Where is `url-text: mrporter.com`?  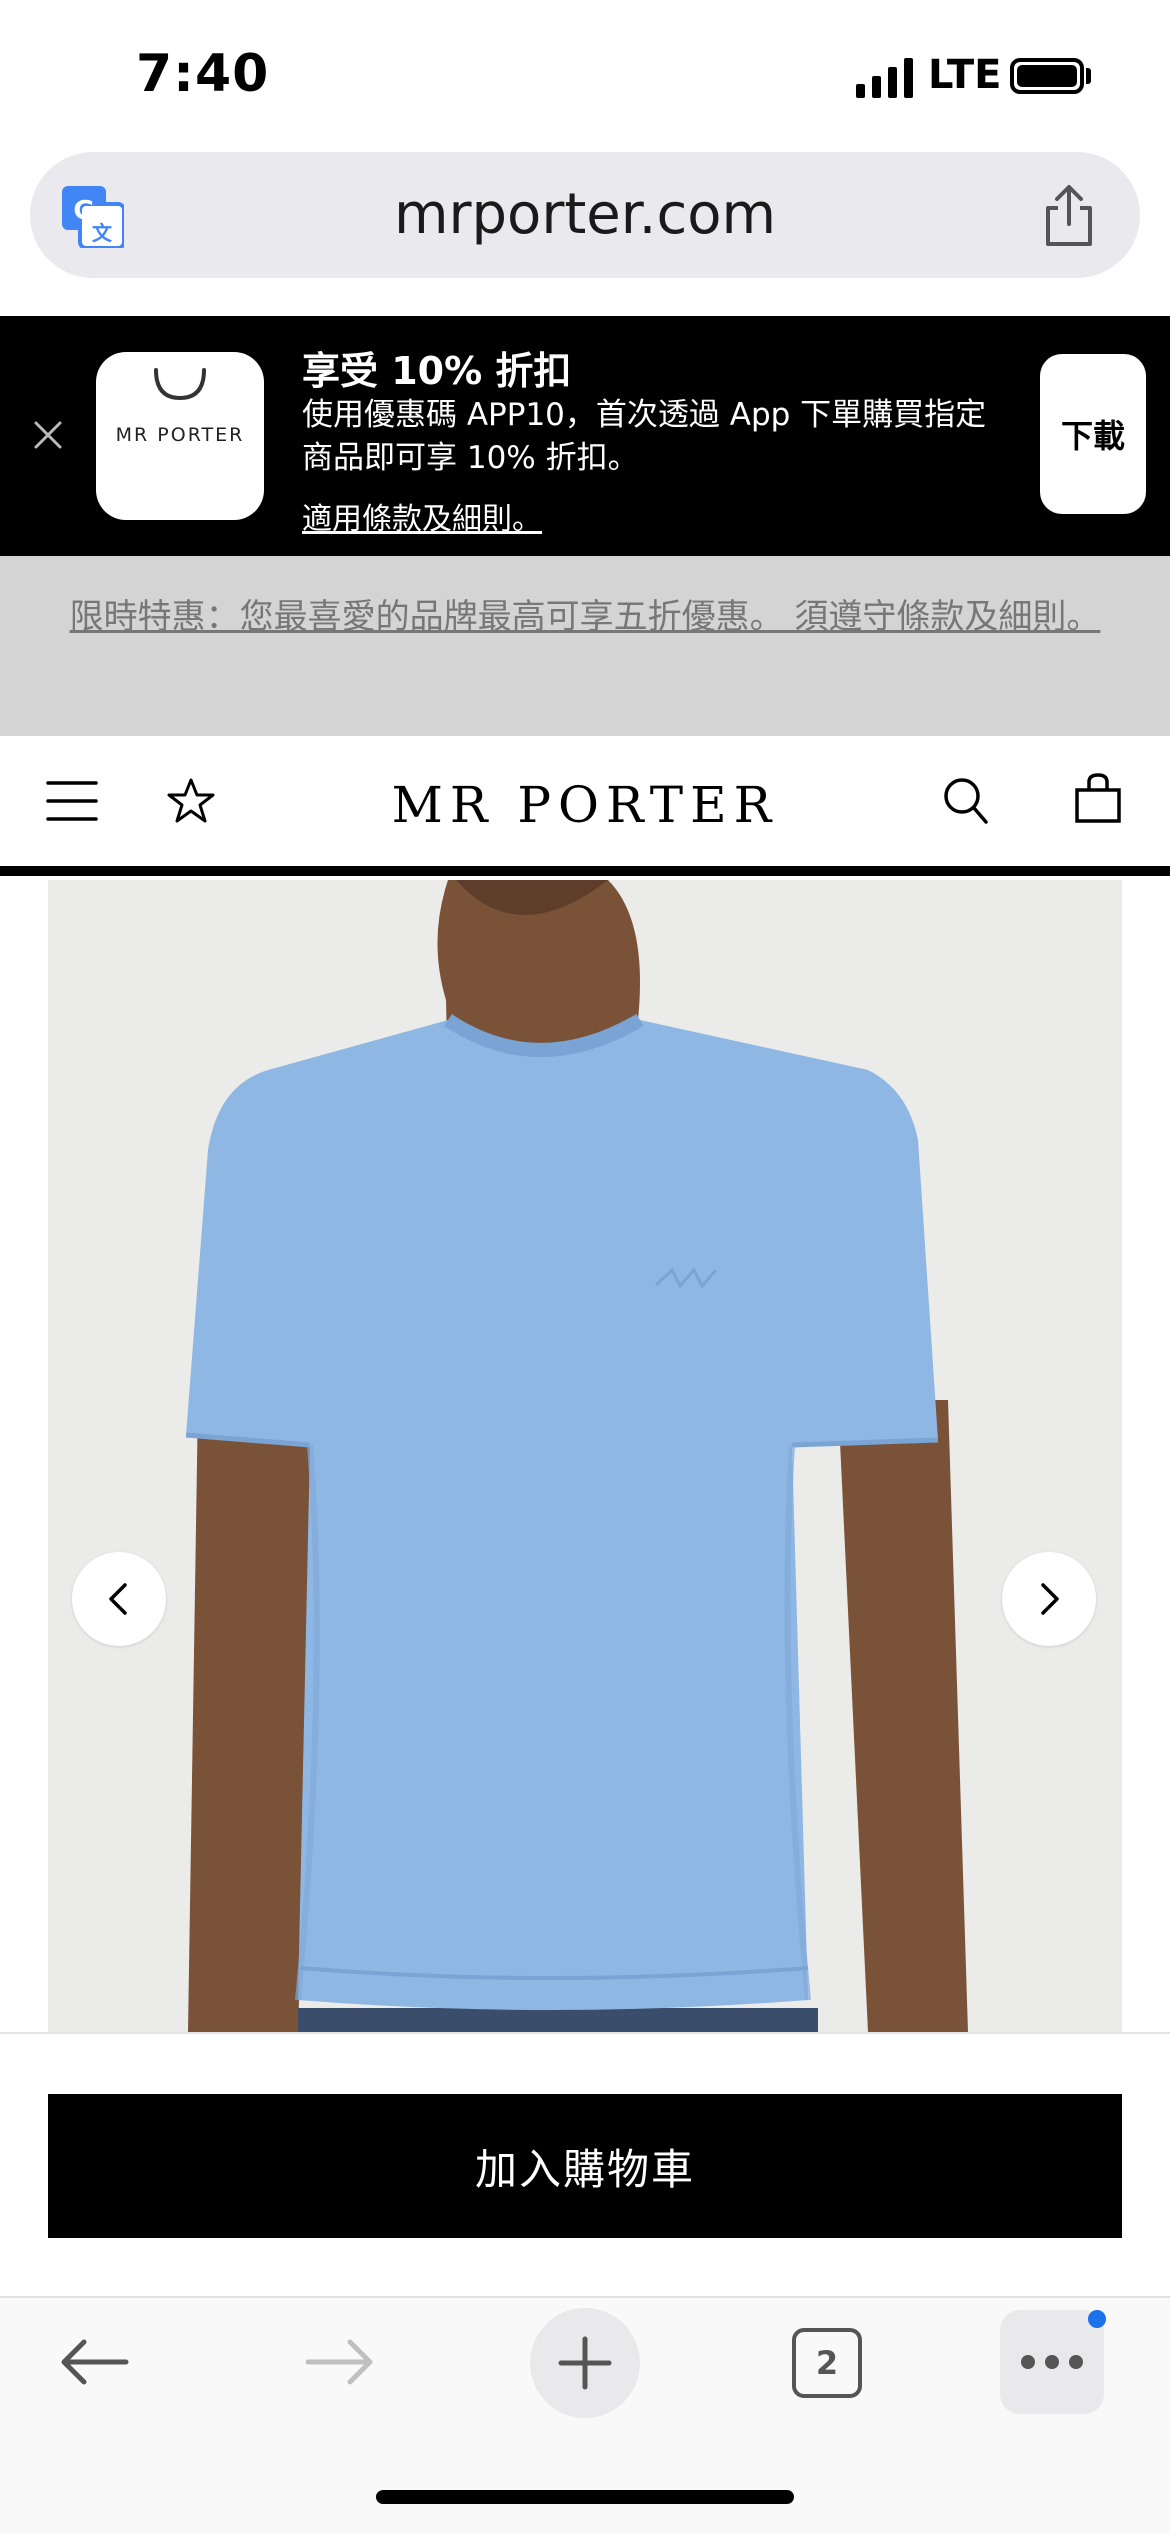 url-text: mrporter.com is located at coordinates (585, 214).